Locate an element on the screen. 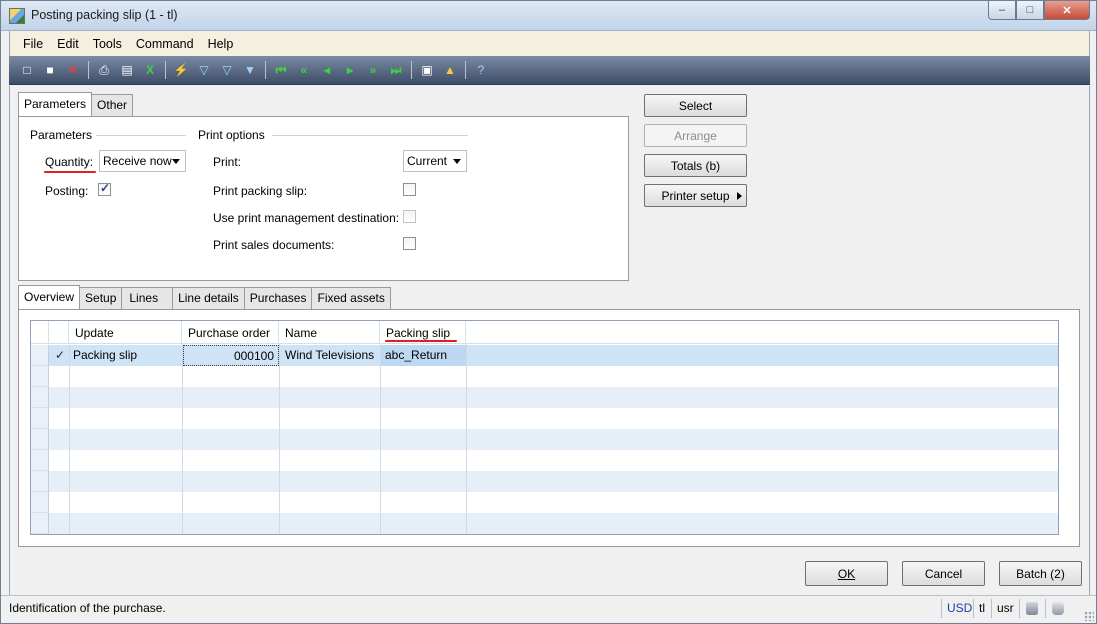  first-record-icon: ⏮ is located at coordinates (281, 70).